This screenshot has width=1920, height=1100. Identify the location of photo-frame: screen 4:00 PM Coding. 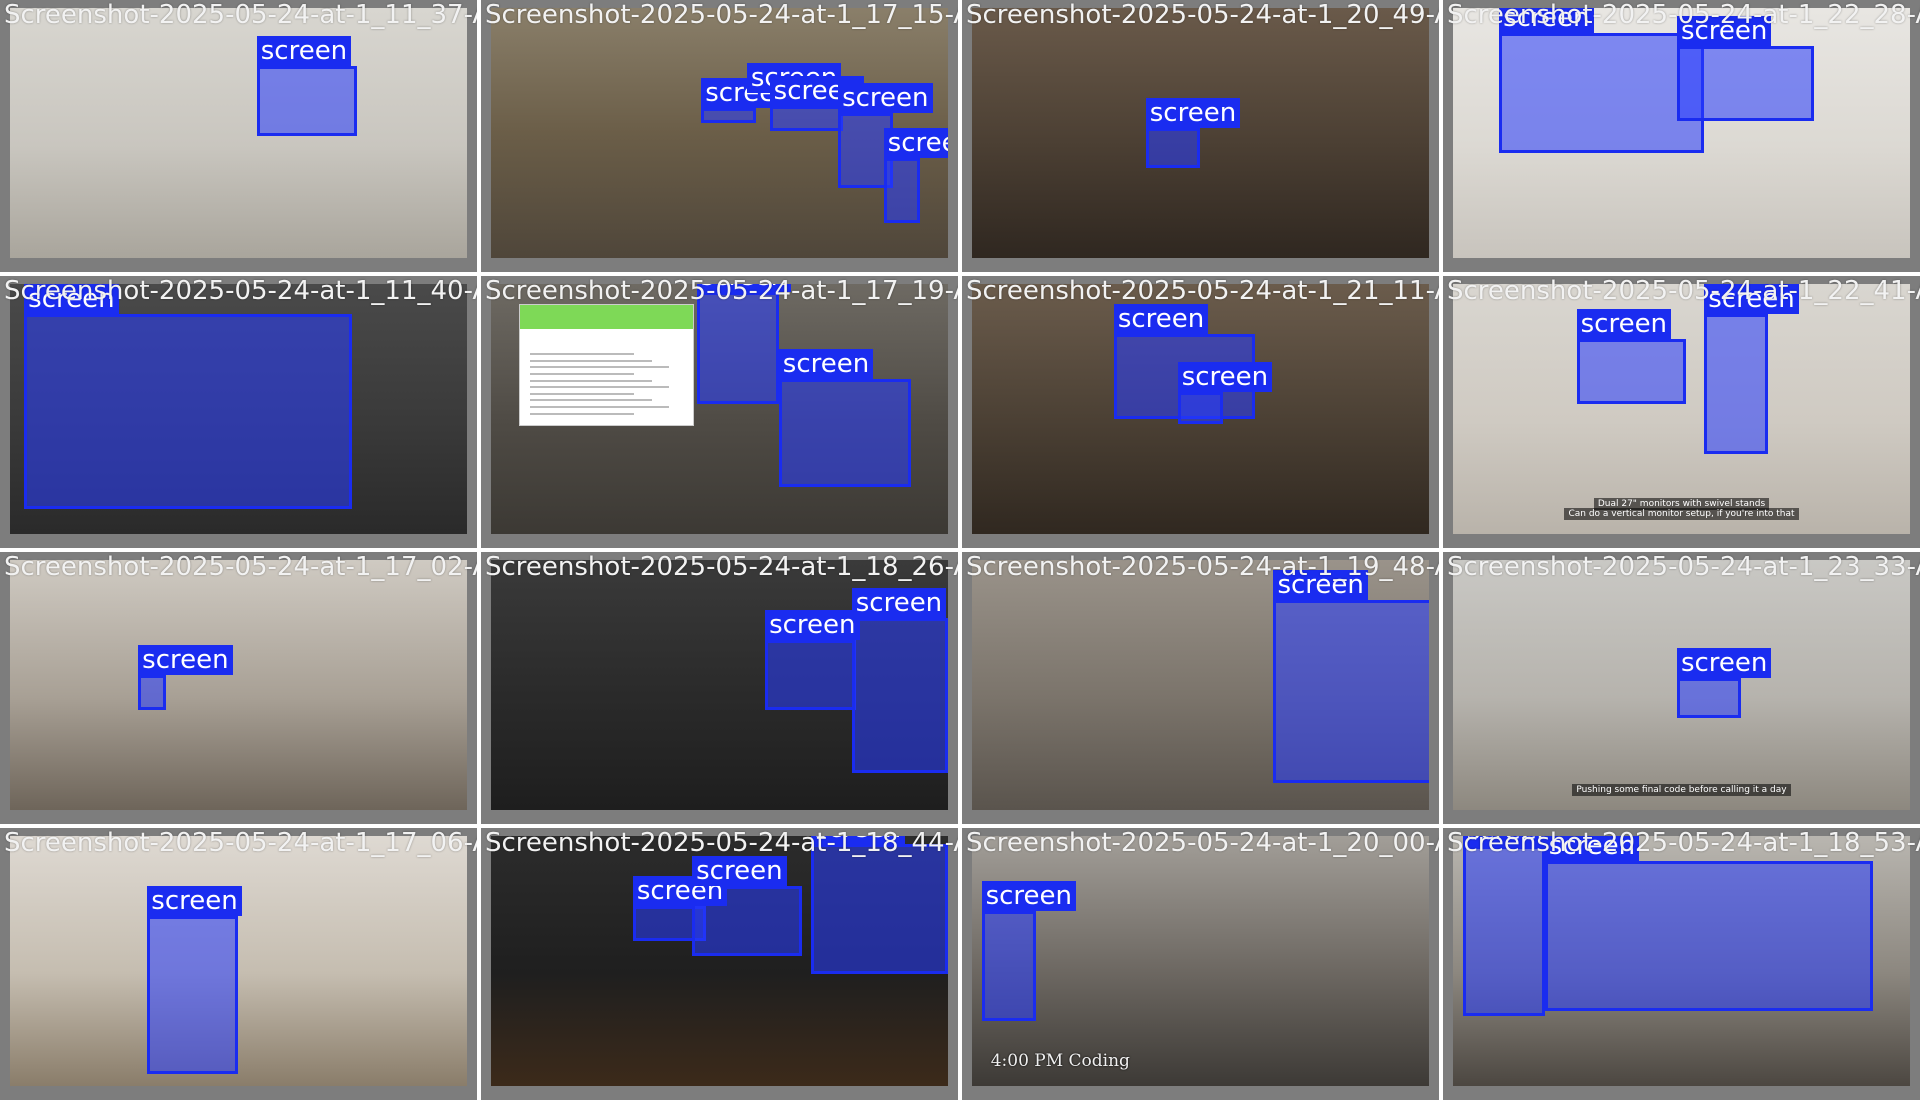
(1200, 961).